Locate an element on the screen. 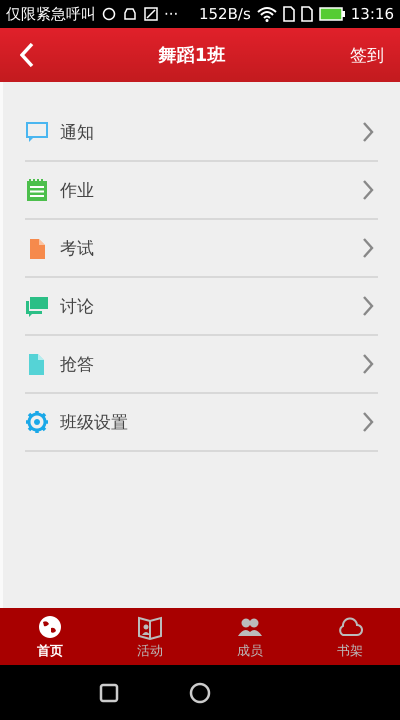 The height and width of the screenshot is (720, 400). menu-item: 作业 is located at coordinates (201, 191).